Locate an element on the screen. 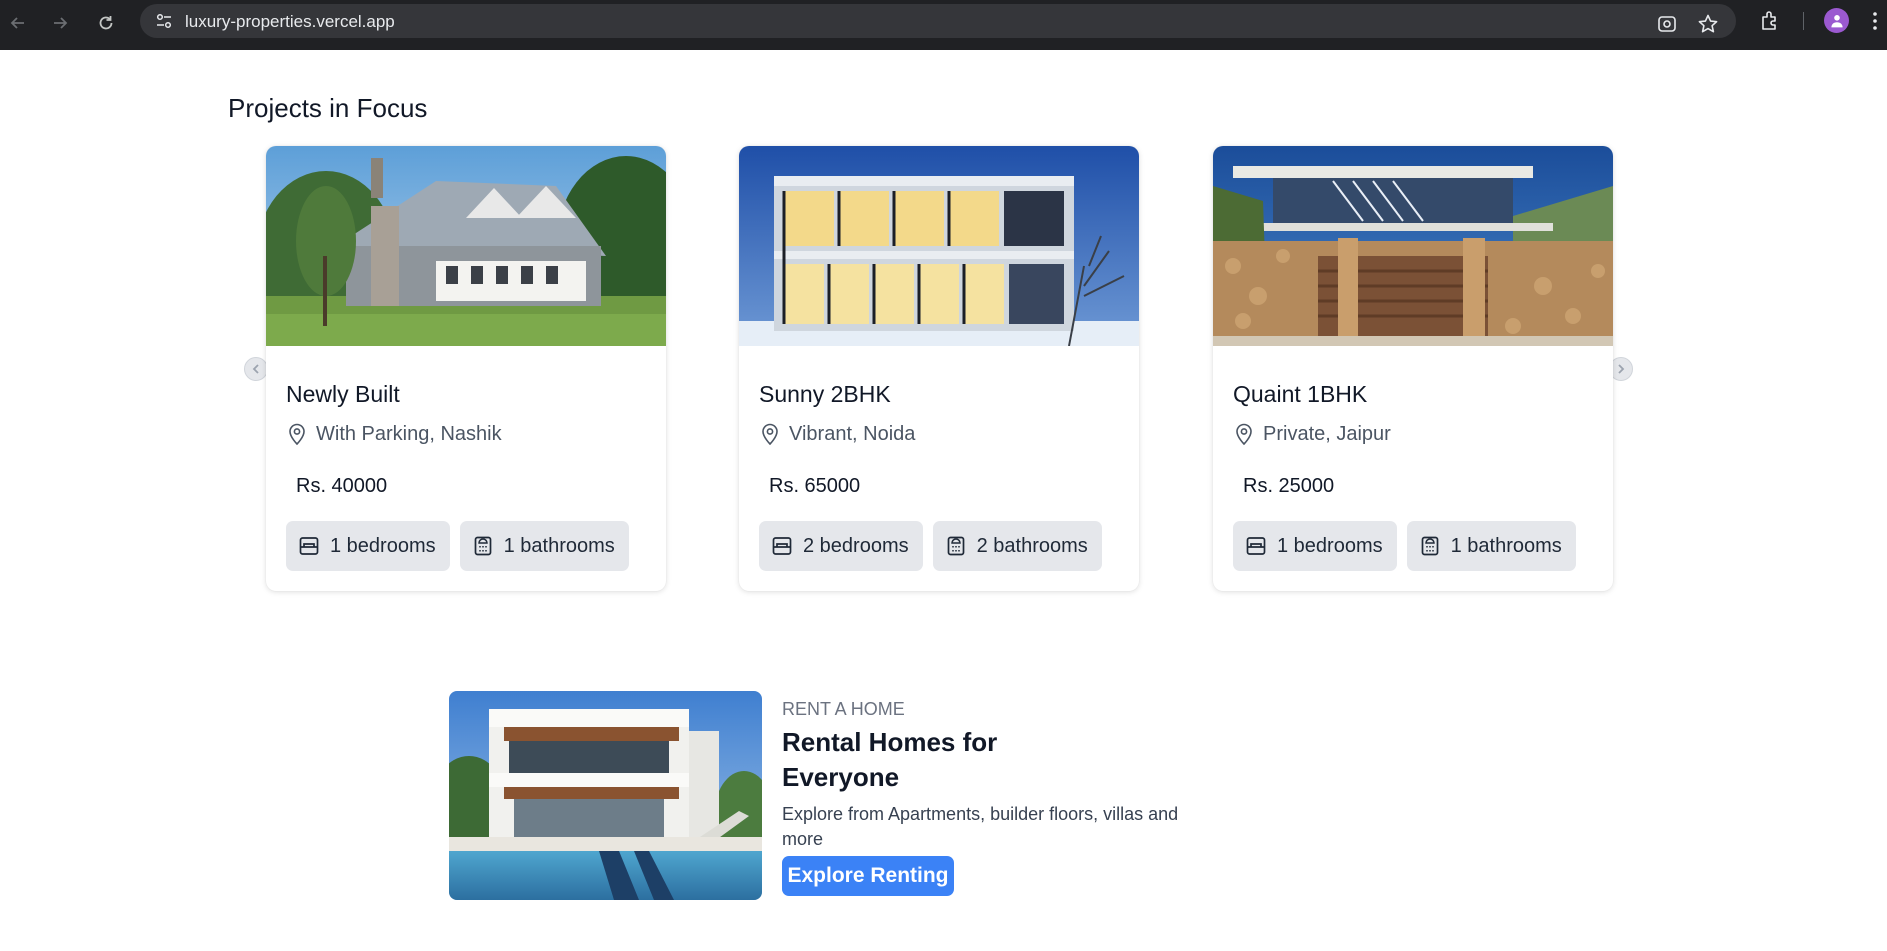 This screenshot has height=951, width=1887. card-location-text: Vibrant, Noida is located at coordinates (852, 433).